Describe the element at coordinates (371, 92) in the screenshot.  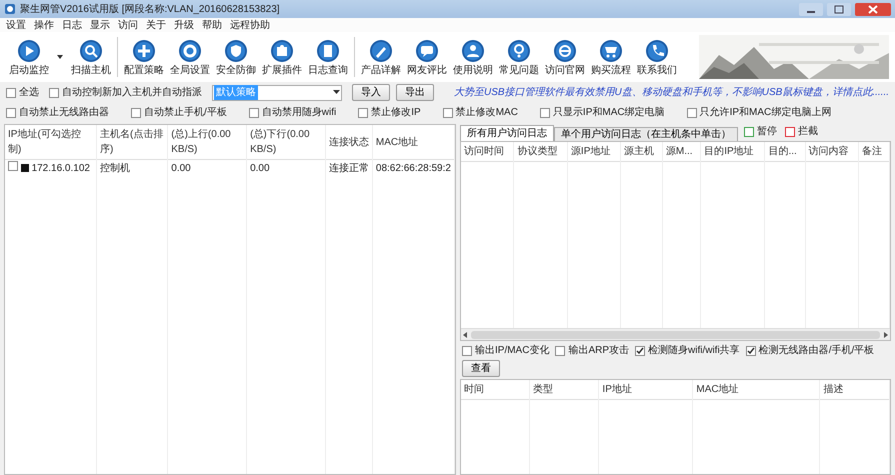
I see `import-export-button: 导入` at that location.